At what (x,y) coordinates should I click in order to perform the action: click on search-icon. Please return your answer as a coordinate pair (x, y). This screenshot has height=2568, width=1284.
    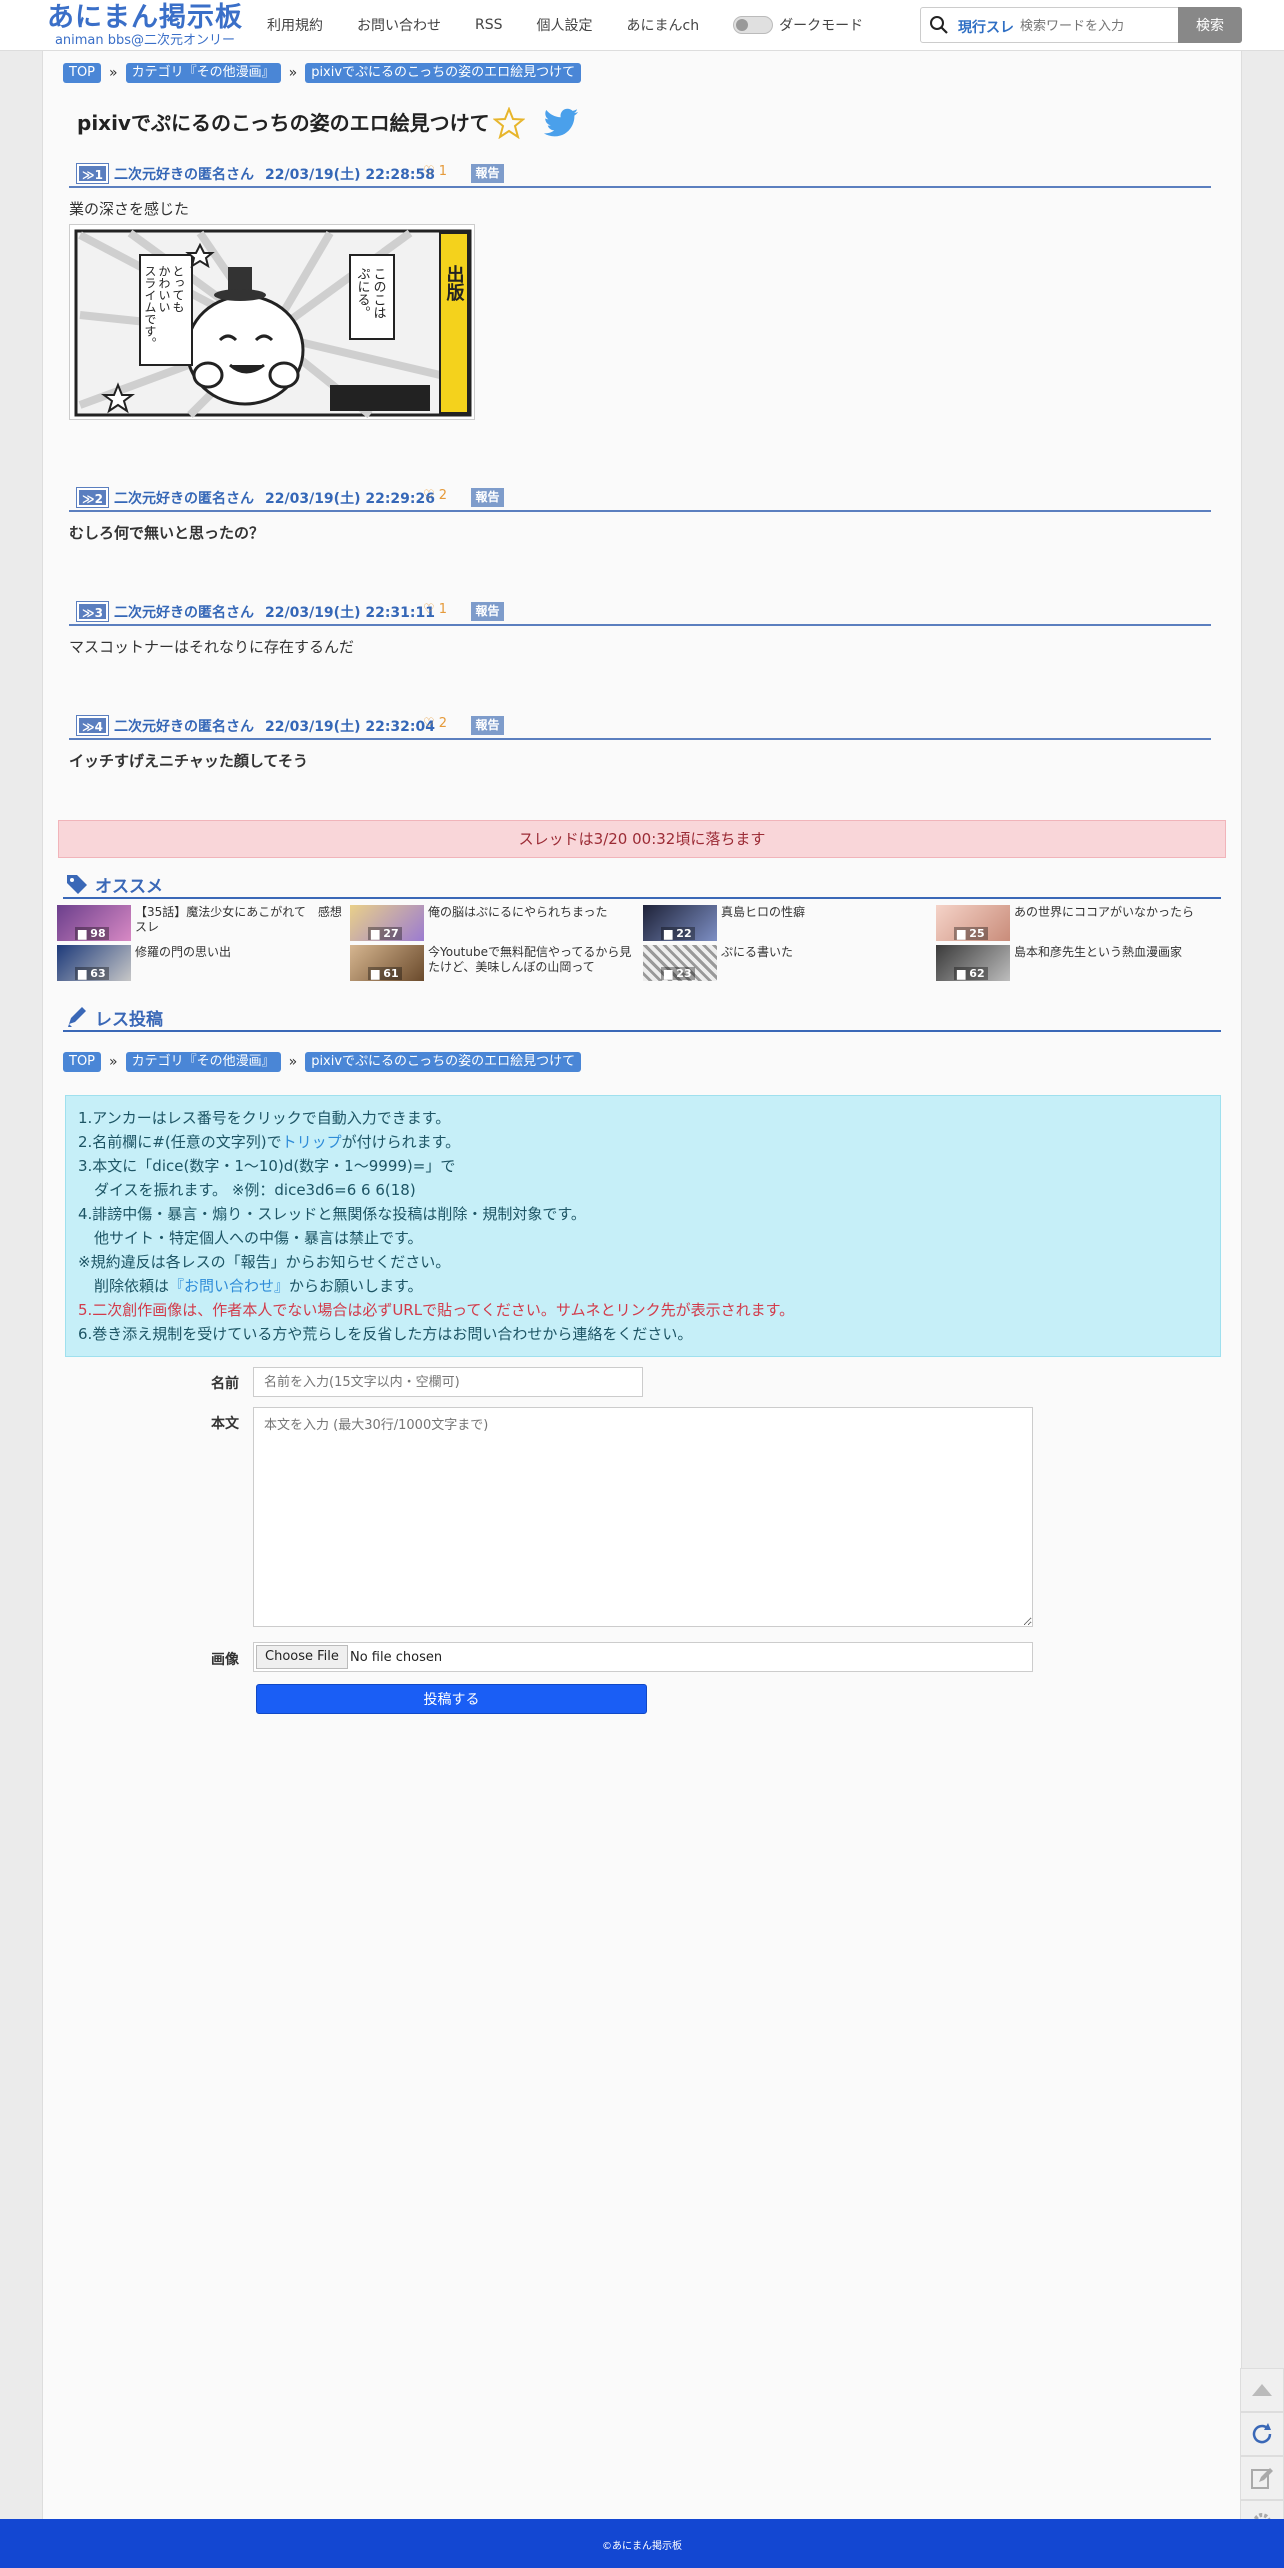
    Looking at the image, I should click on (939, 25).